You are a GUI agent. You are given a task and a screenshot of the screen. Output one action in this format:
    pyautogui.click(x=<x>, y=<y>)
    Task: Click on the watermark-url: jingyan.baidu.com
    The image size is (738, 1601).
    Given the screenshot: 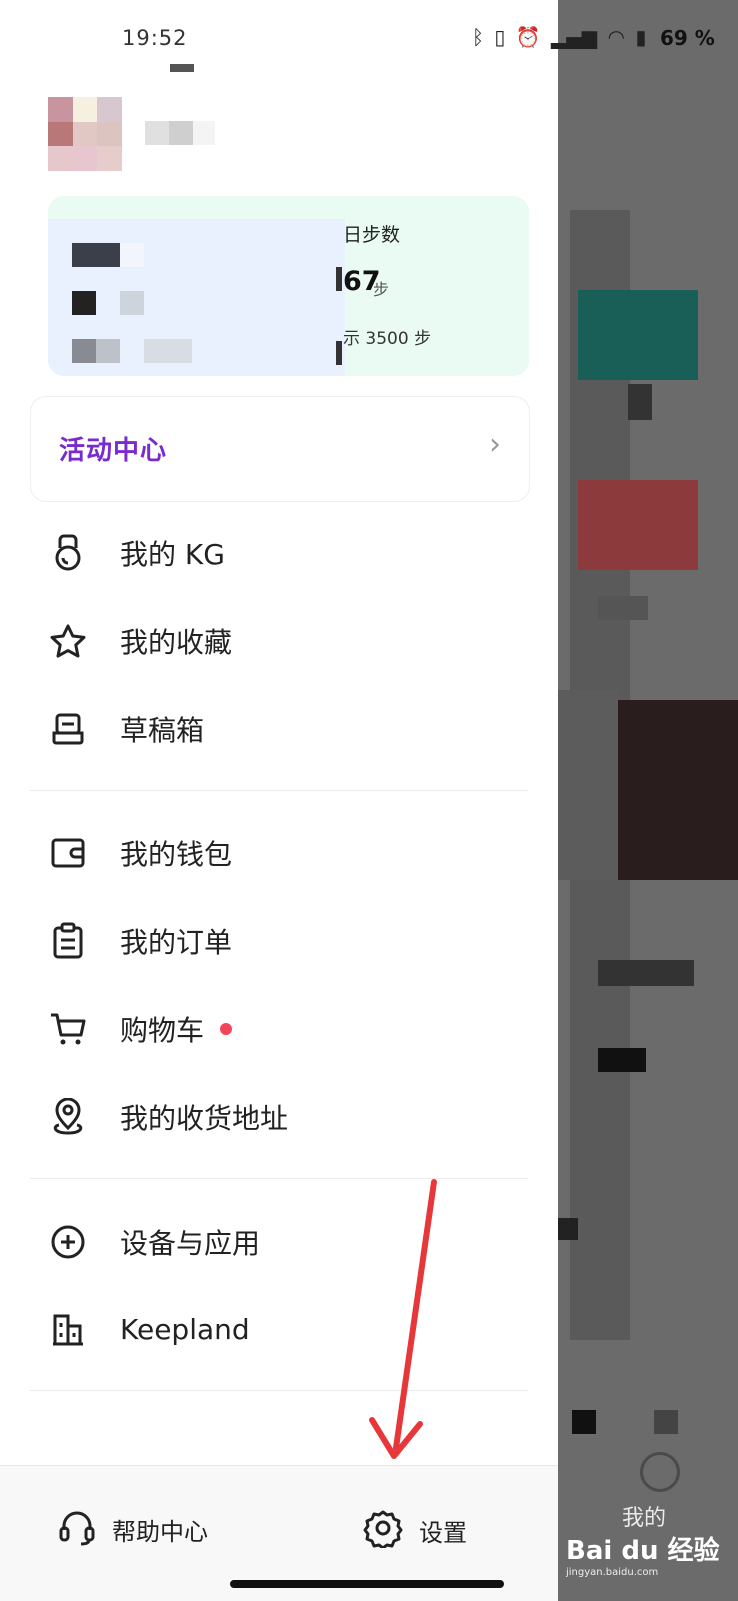 What is the action you would take?
    pyautogui.click(x=612, y=1572)
    